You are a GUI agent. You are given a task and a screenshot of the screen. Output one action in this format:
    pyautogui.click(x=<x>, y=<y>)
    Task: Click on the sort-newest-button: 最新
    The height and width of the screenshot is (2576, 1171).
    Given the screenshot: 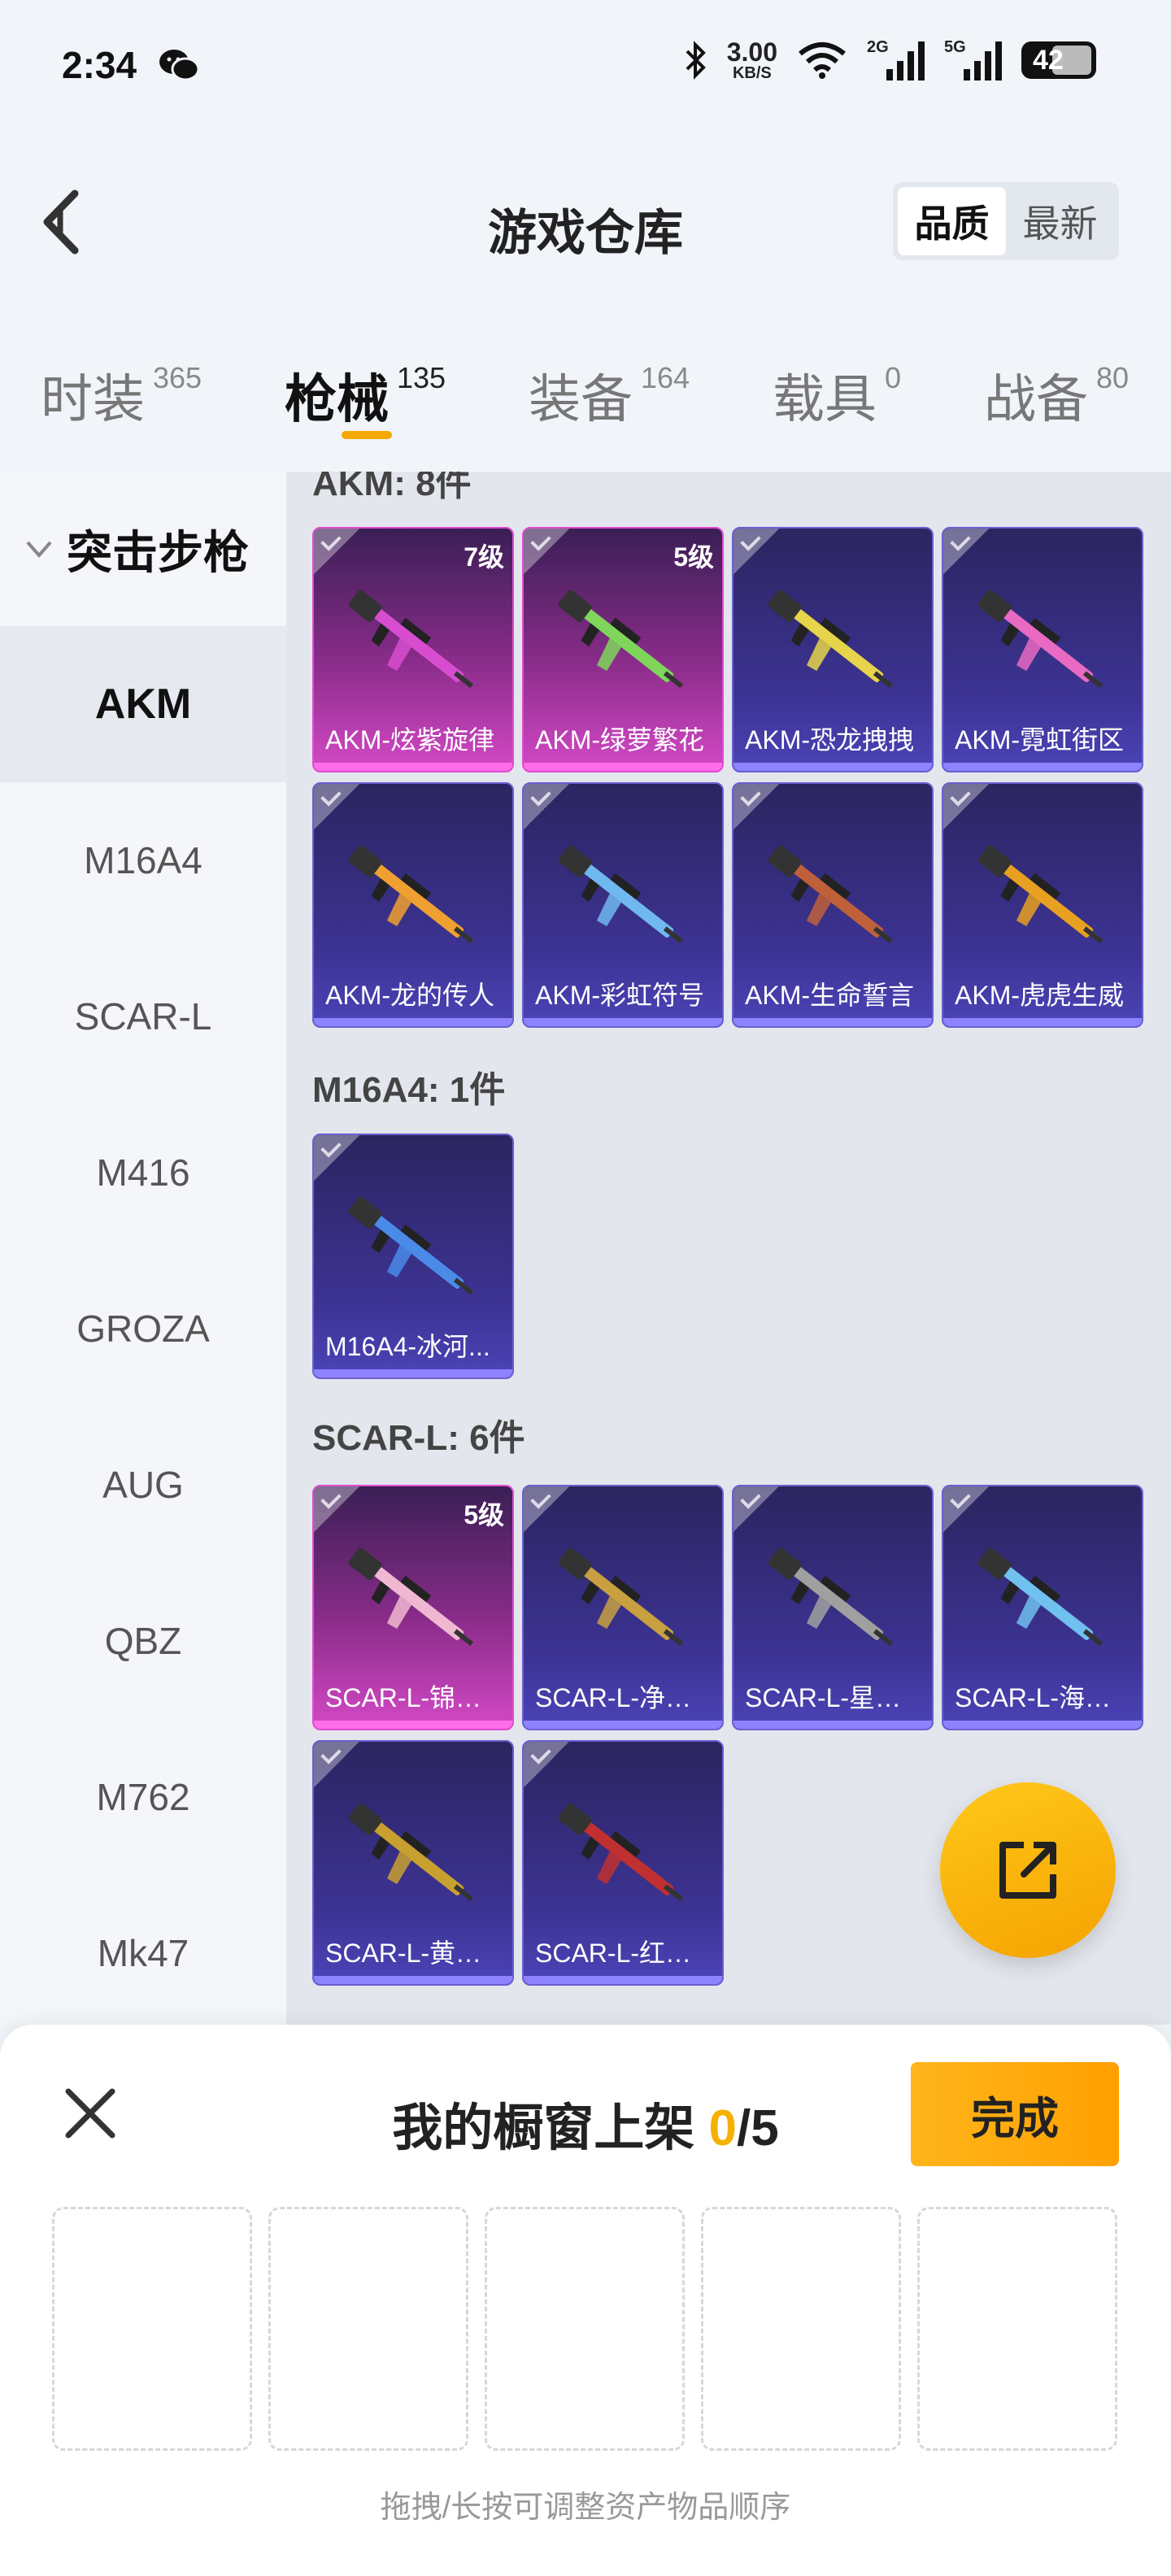 What is the action you would take?
    pyautogui.click(x=1060, y=221)
    